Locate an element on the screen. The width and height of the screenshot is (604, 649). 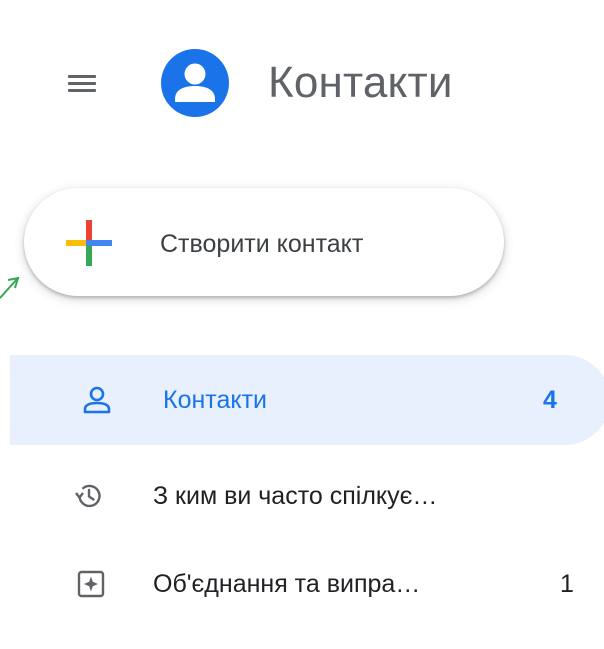
sidebar-item-count: 1 is located at coordinates (567, 584).